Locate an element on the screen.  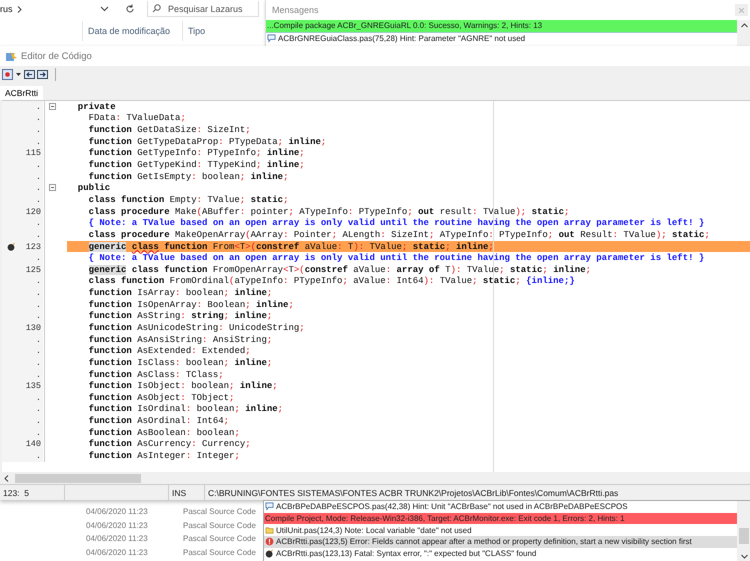
window-title: Mensagens is located at coordinates (295, 10).